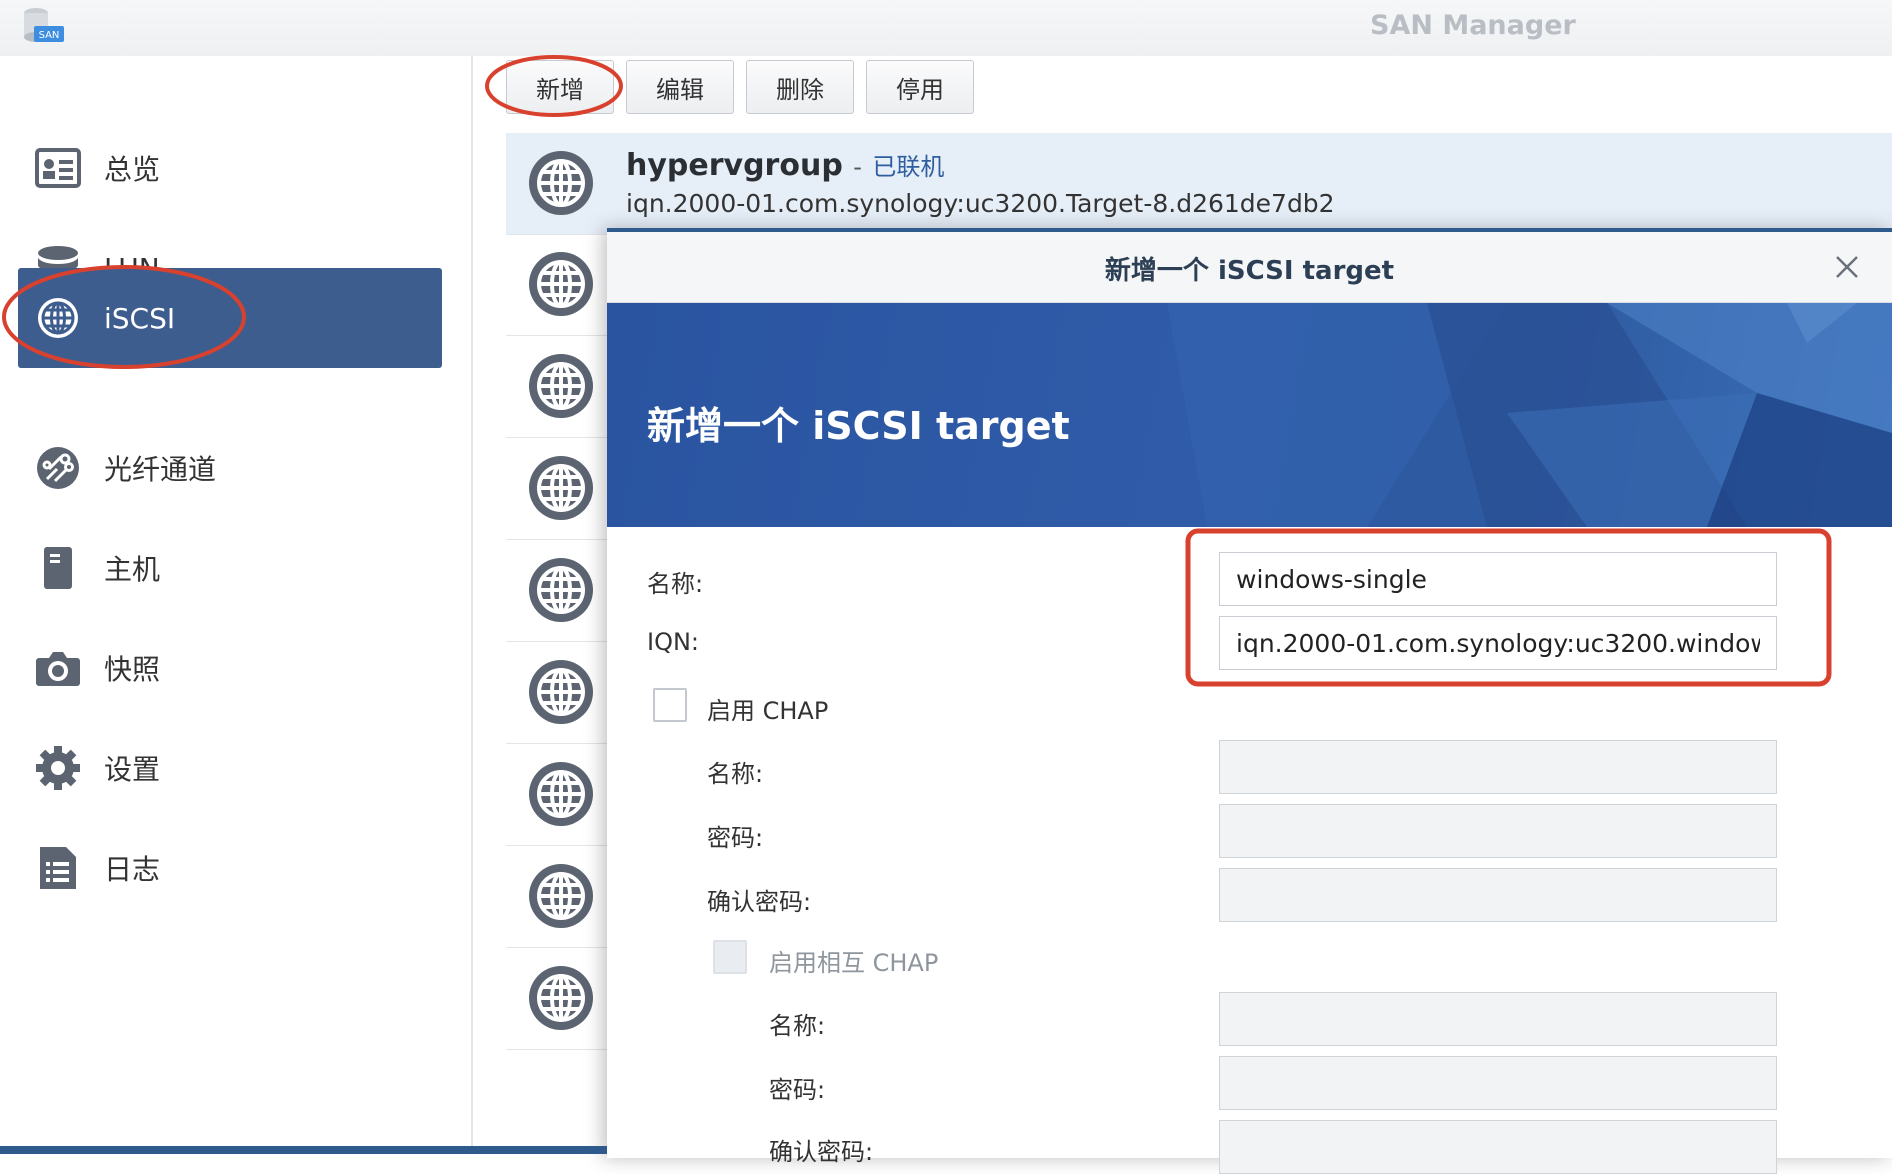  What do you see at coordinates (759, 902) in the screenshot?
I see `chap-confirm-password-label: 确认密码:` at bounding box center [759, 902].